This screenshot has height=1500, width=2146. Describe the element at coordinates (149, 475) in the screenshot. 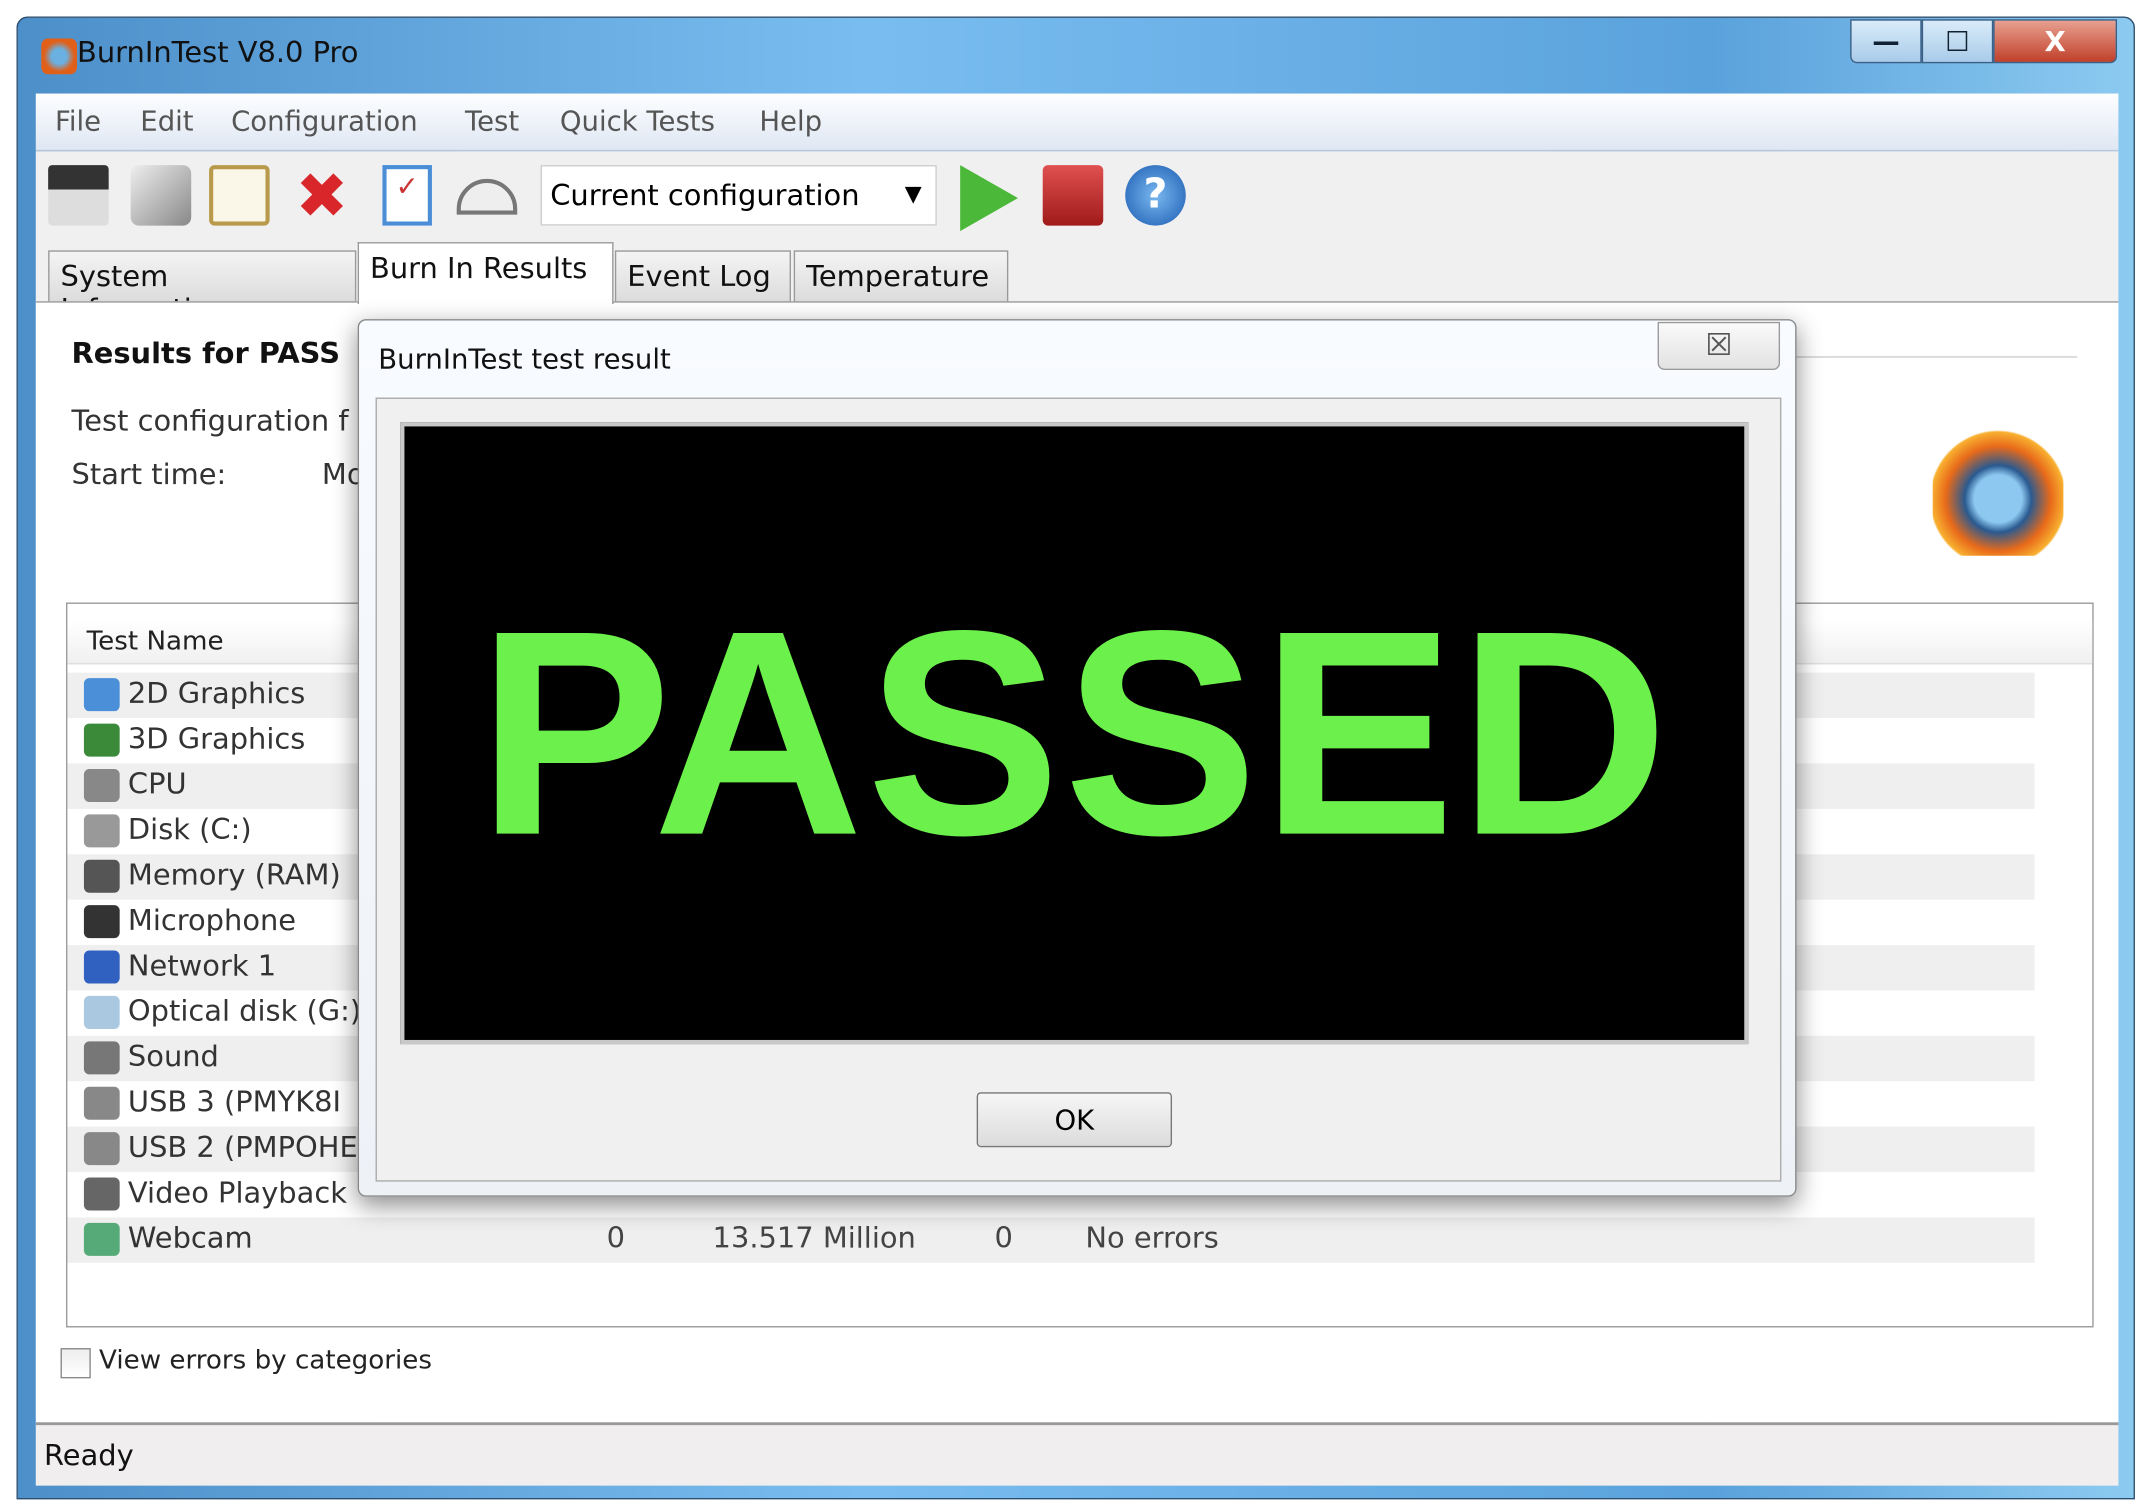

I see `start-time-label: Start time:` at that location.